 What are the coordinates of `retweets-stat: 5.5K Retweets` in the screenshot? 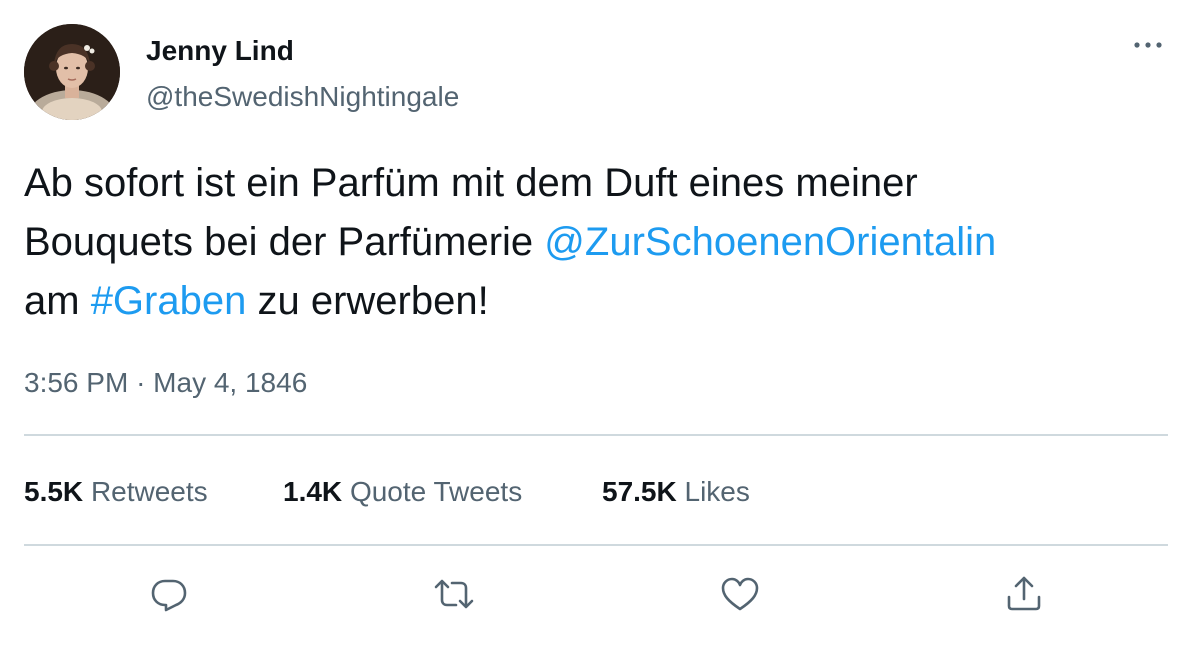 It's located at (116, 492).